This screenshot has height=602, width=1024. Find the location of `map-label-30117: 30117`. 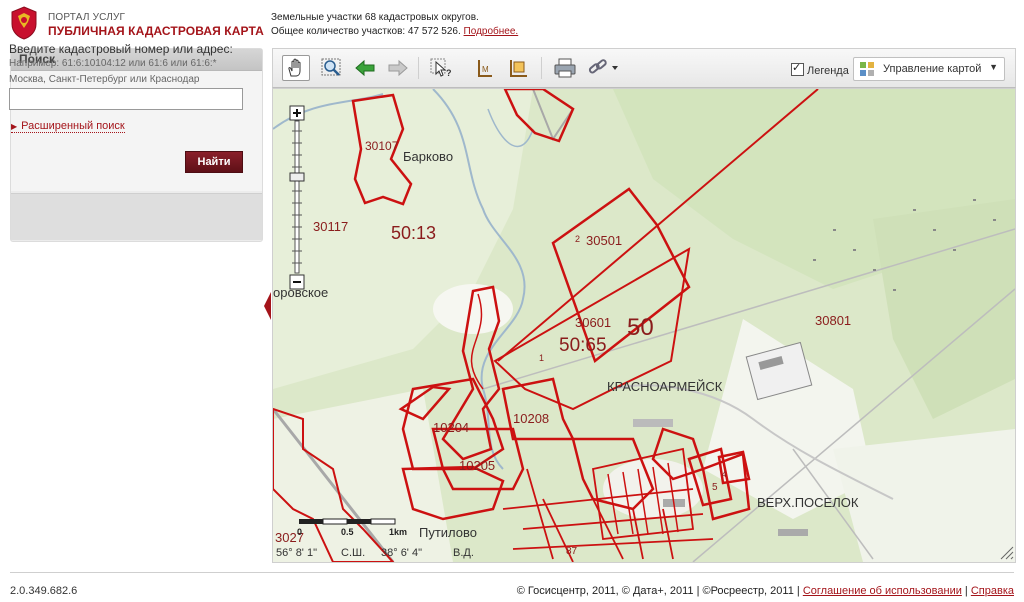

map-label-30117: 30117 is located at coordinates (330, 226).